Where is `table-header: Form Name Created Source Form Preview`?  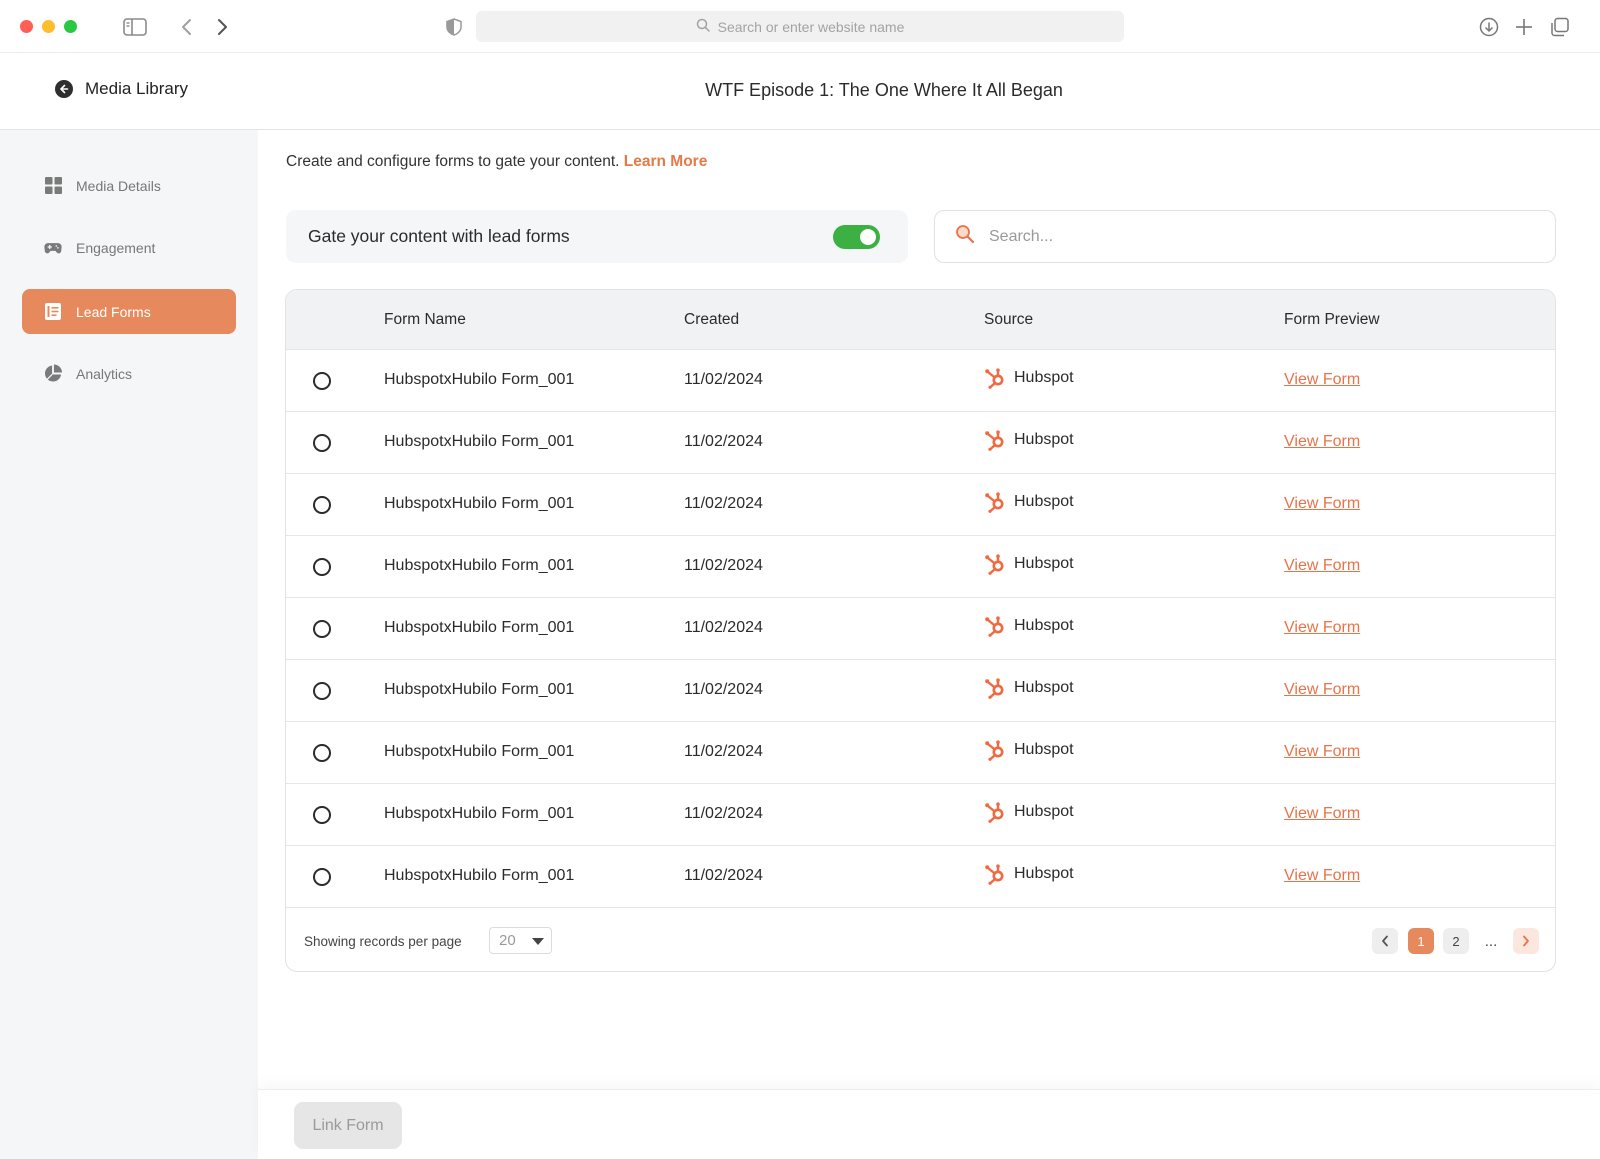 table-header: Form Name Created Source Form Preview is located at coordinates (920, 320).